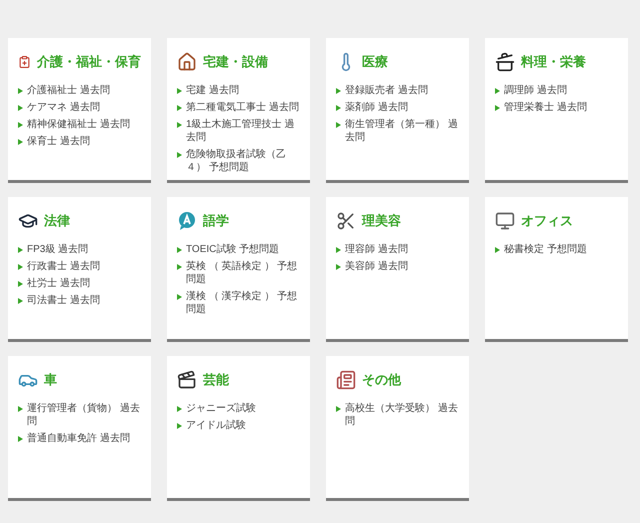 The height and width of the screenshot is (523, 640). What do you see at coordinates (381, 380) in the screenshot?
I see `category-title: その他` at bounding box center [381, 380].